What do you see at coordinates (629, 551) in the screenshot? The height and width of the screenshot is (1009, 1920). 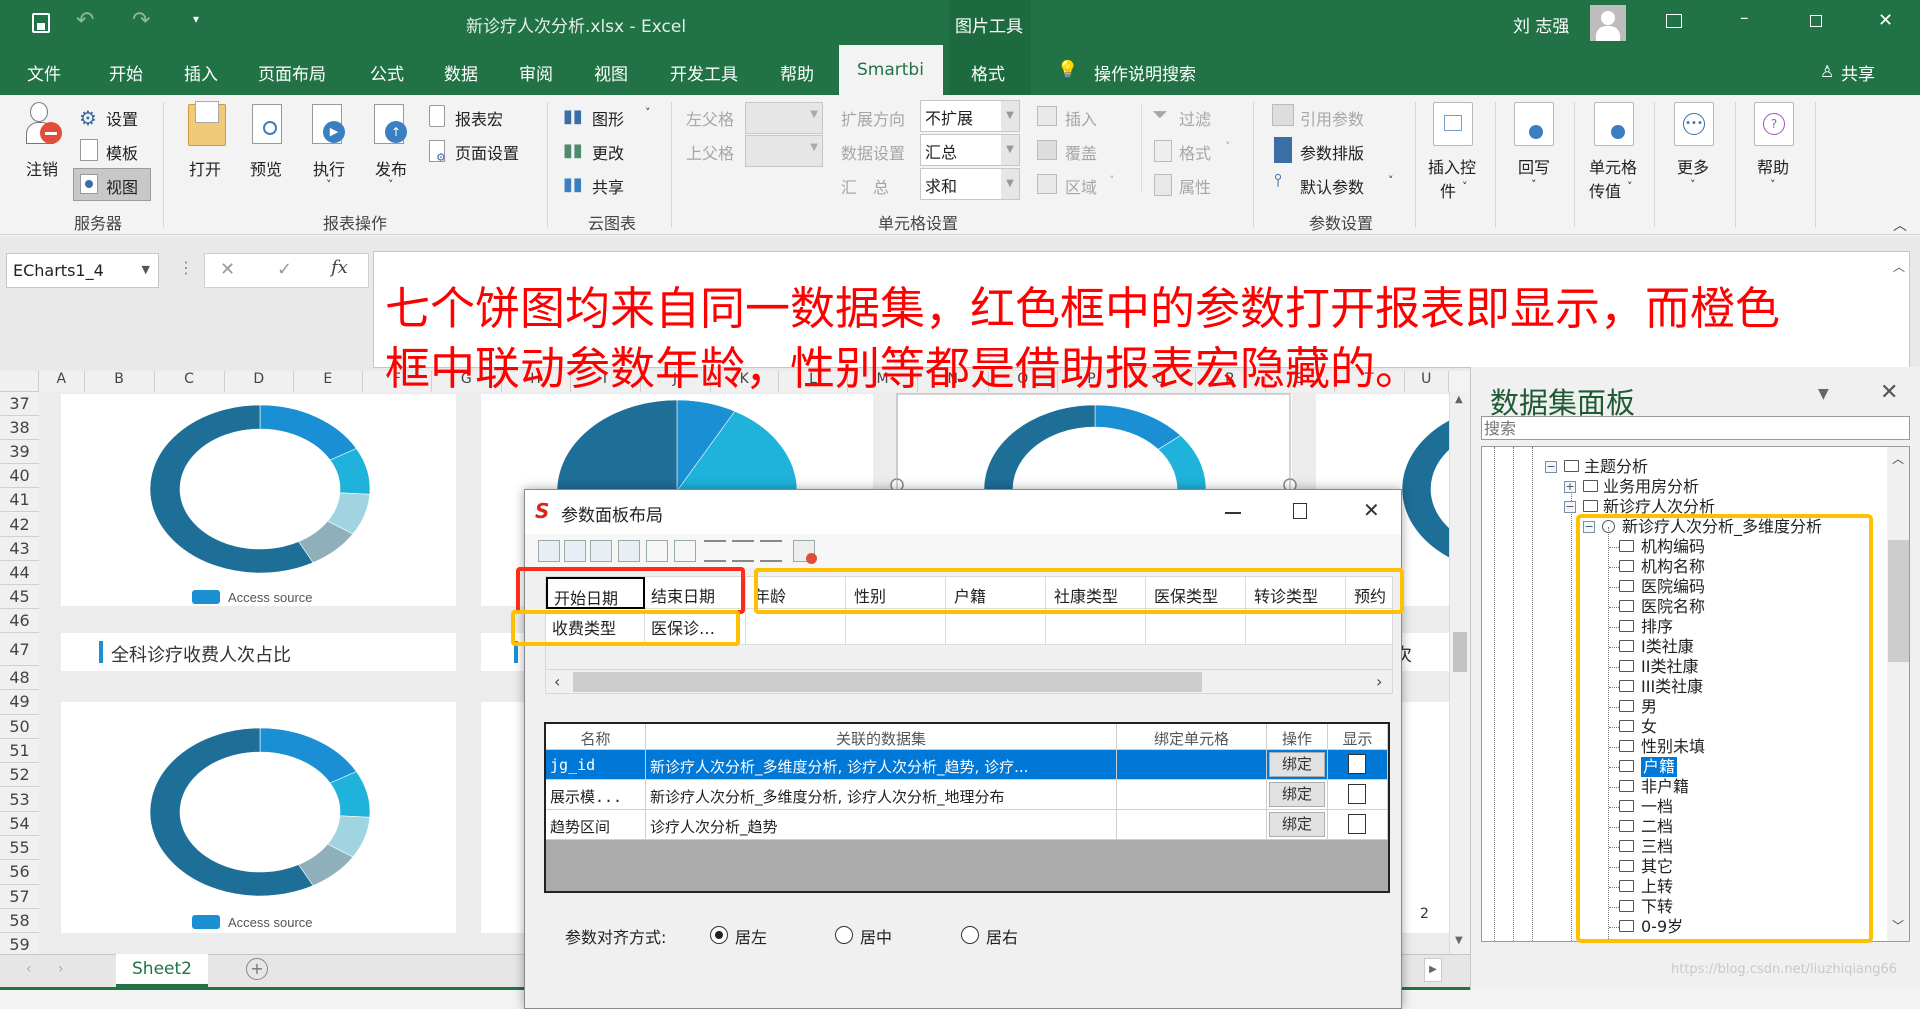 I see `move-right-icon` at bounding box center [629, 551].